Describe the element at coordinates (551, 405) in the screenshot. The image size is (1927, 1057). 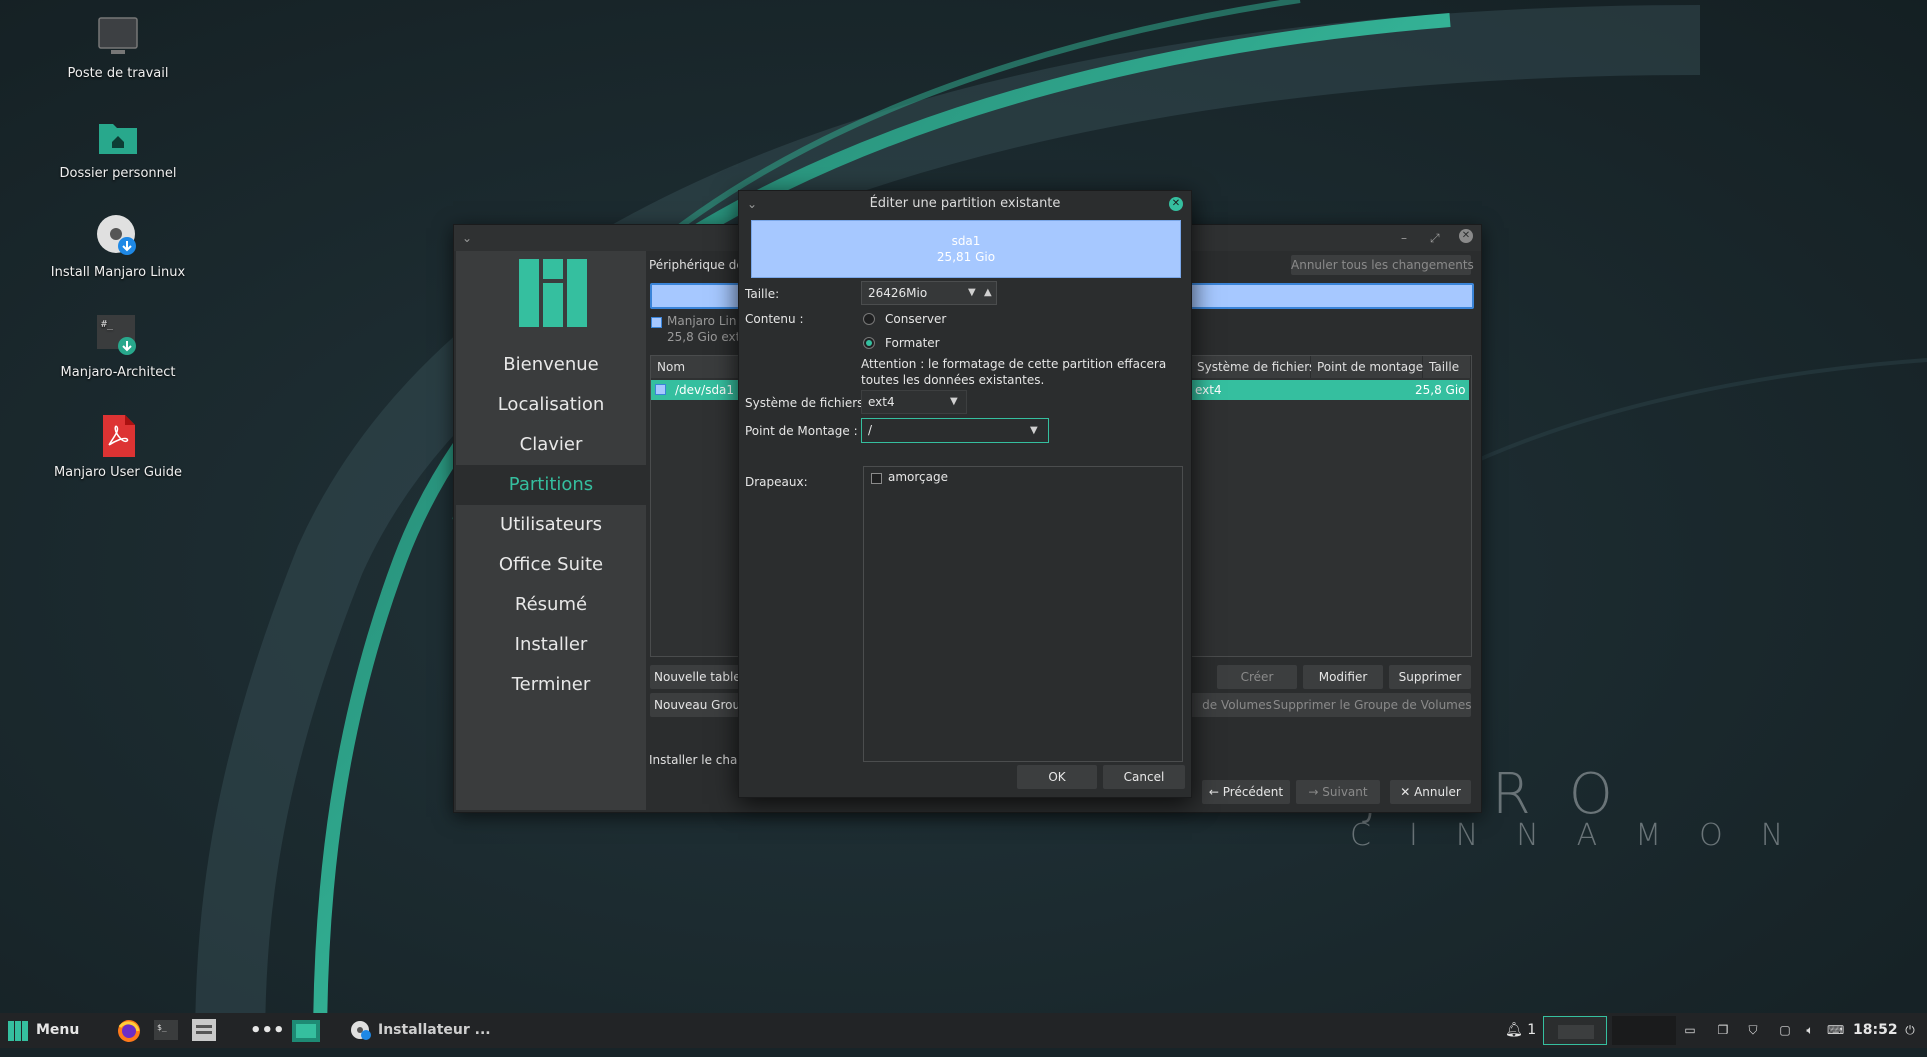
I see `sidebar-item-location: Localisation` at that location.